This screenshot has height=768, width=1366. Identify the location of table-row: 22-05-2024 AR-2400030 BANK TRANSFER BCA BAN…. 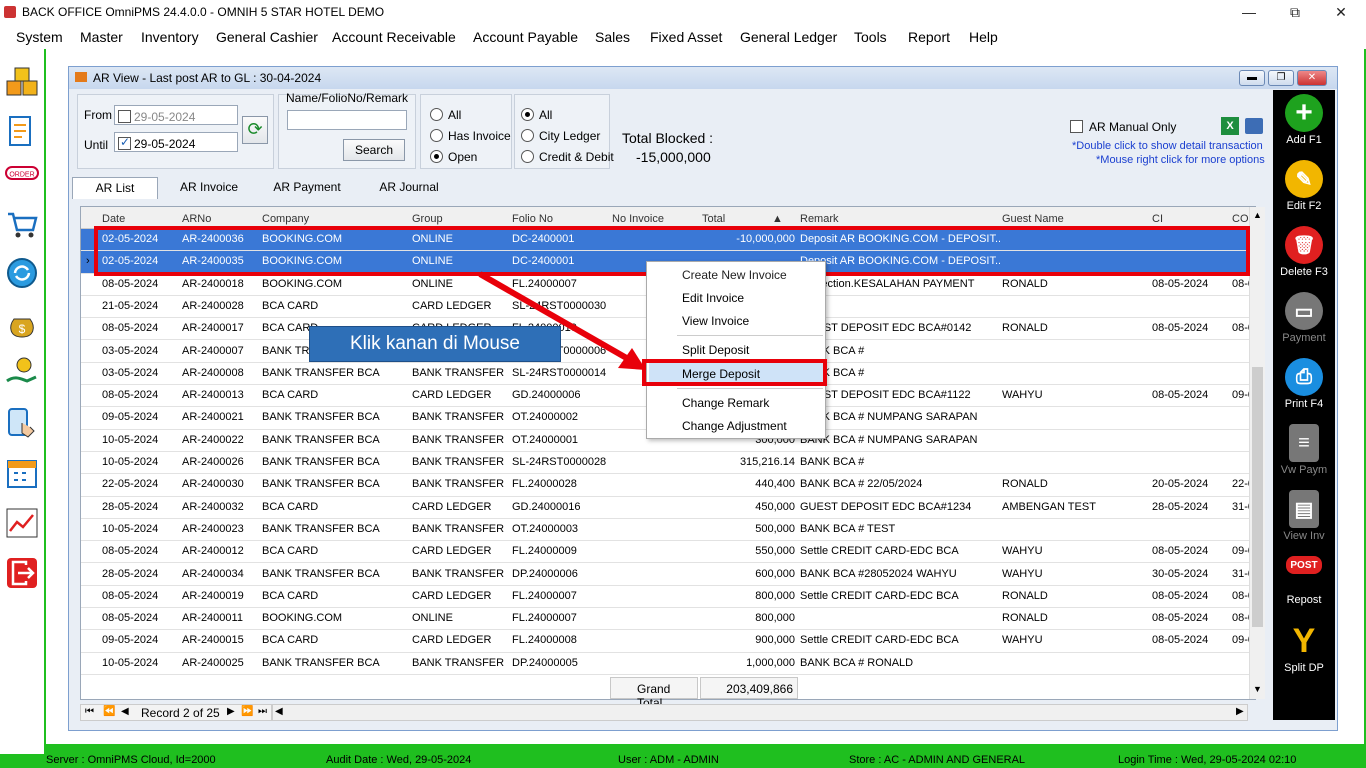
(668, 485).